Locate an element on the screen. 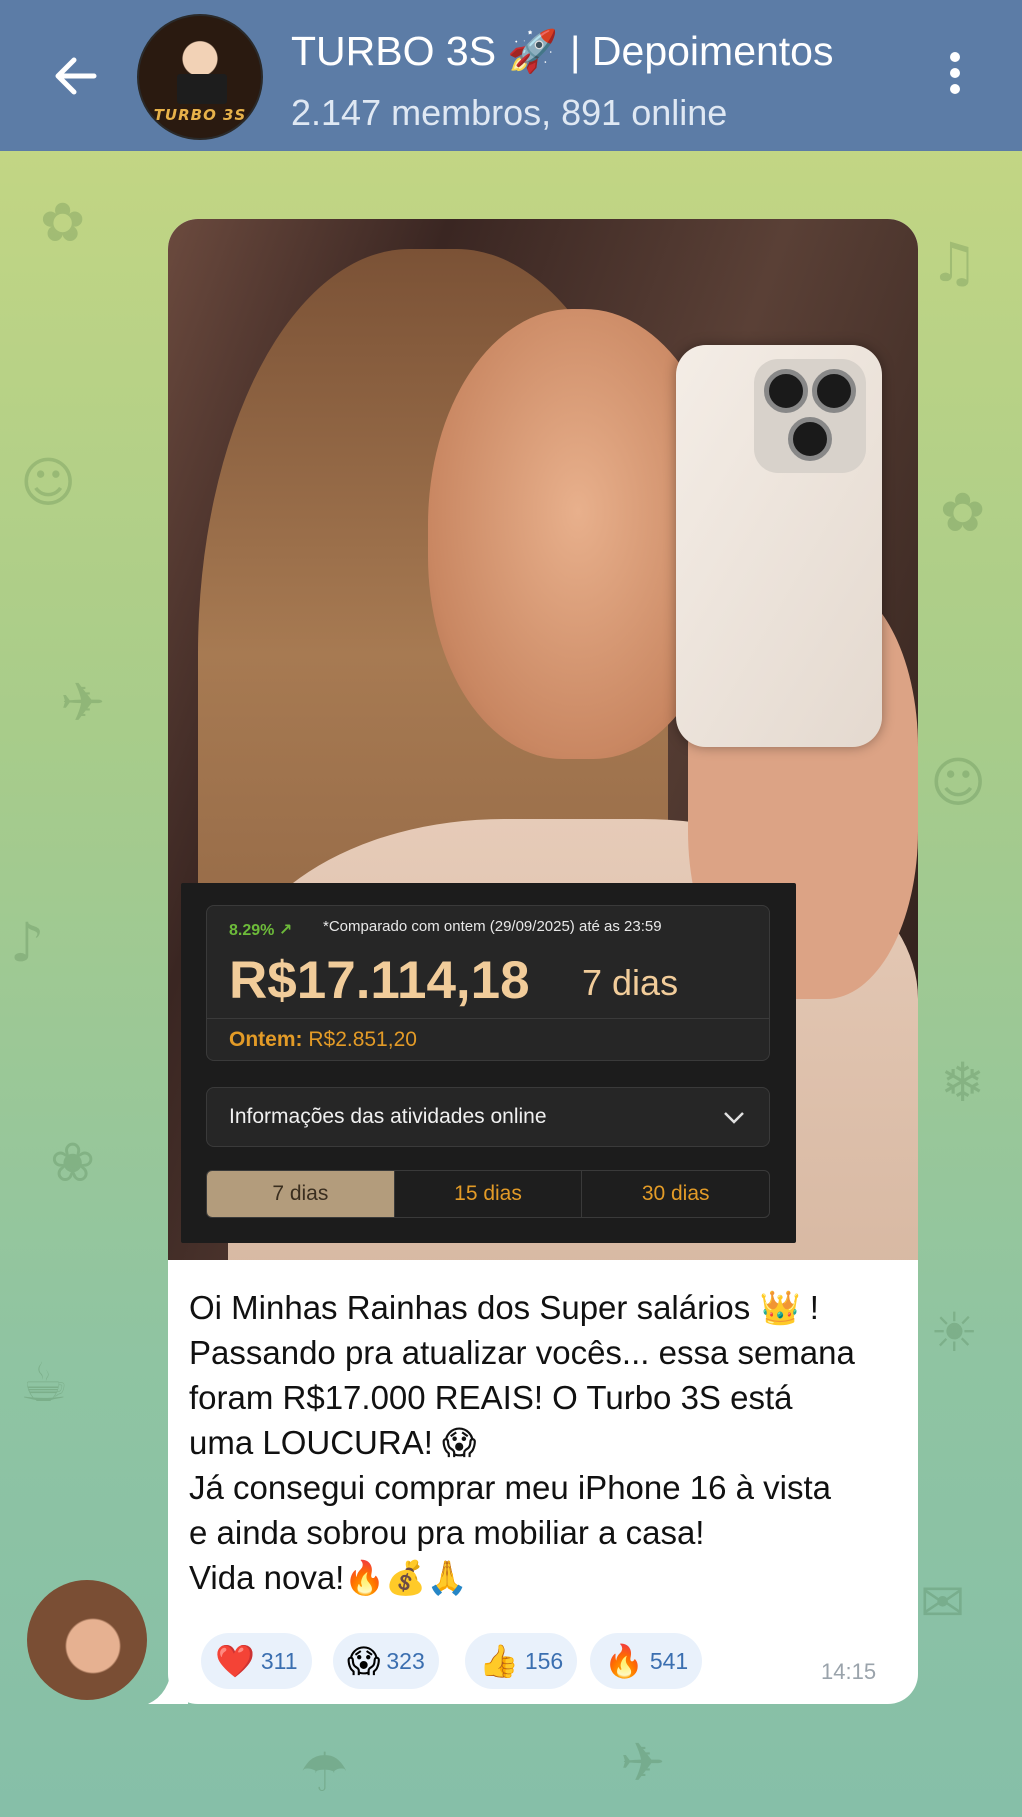 This screenshot has width=1022, height=1817. more-vertical-icon is located at coordinates (955, 73).